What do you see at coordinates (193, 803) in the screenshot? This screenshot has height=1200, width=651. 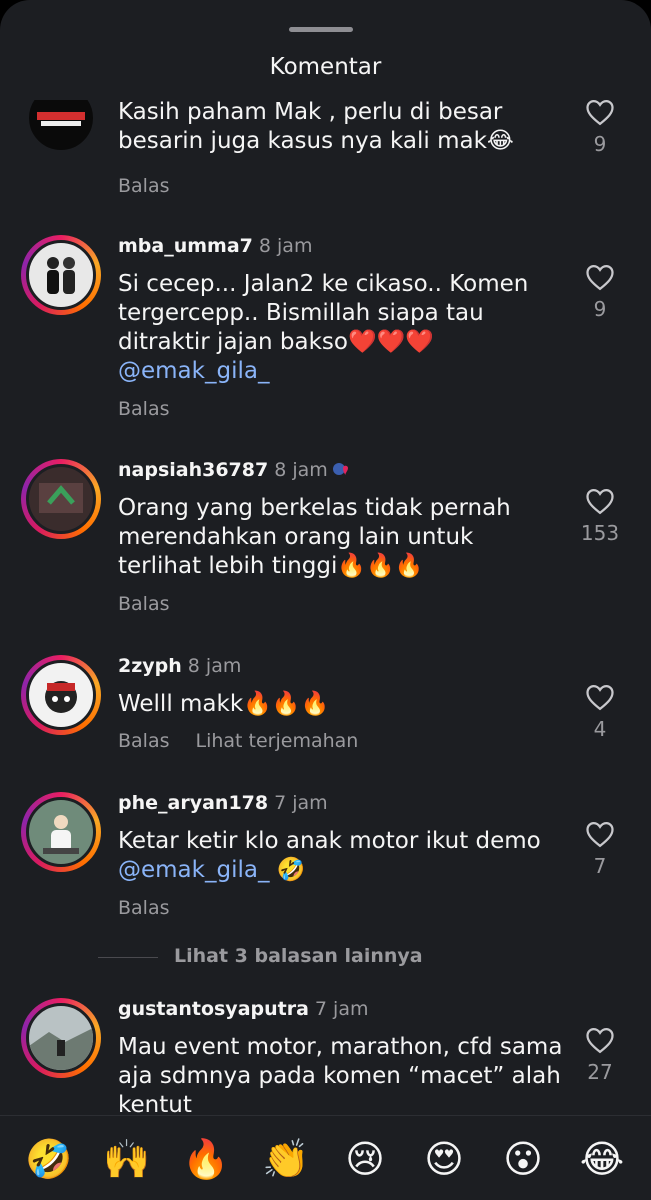 I see `username: phe_aryan178` at bounding box center [193, 803].